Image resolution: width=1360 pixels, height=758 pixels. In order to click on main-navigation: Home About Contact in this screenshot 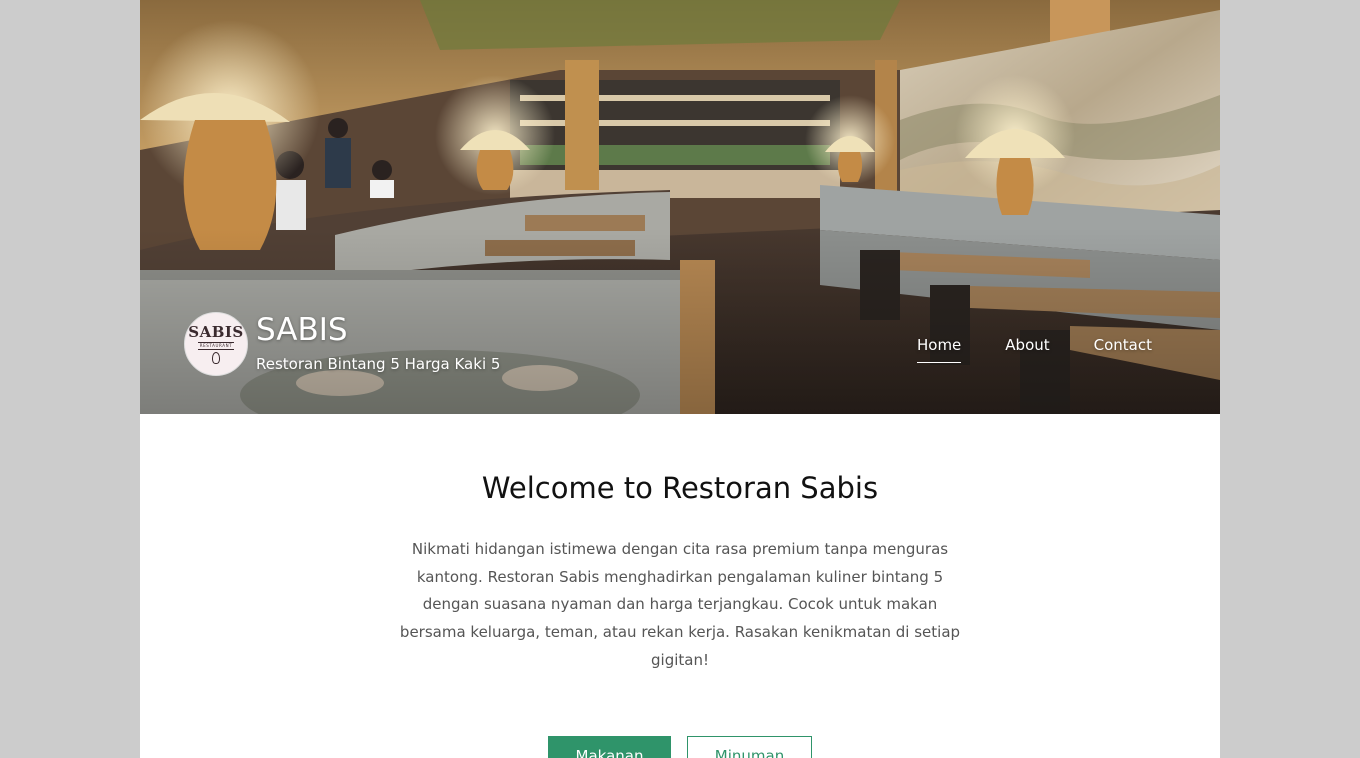, I will do `click(1012, 349)`.